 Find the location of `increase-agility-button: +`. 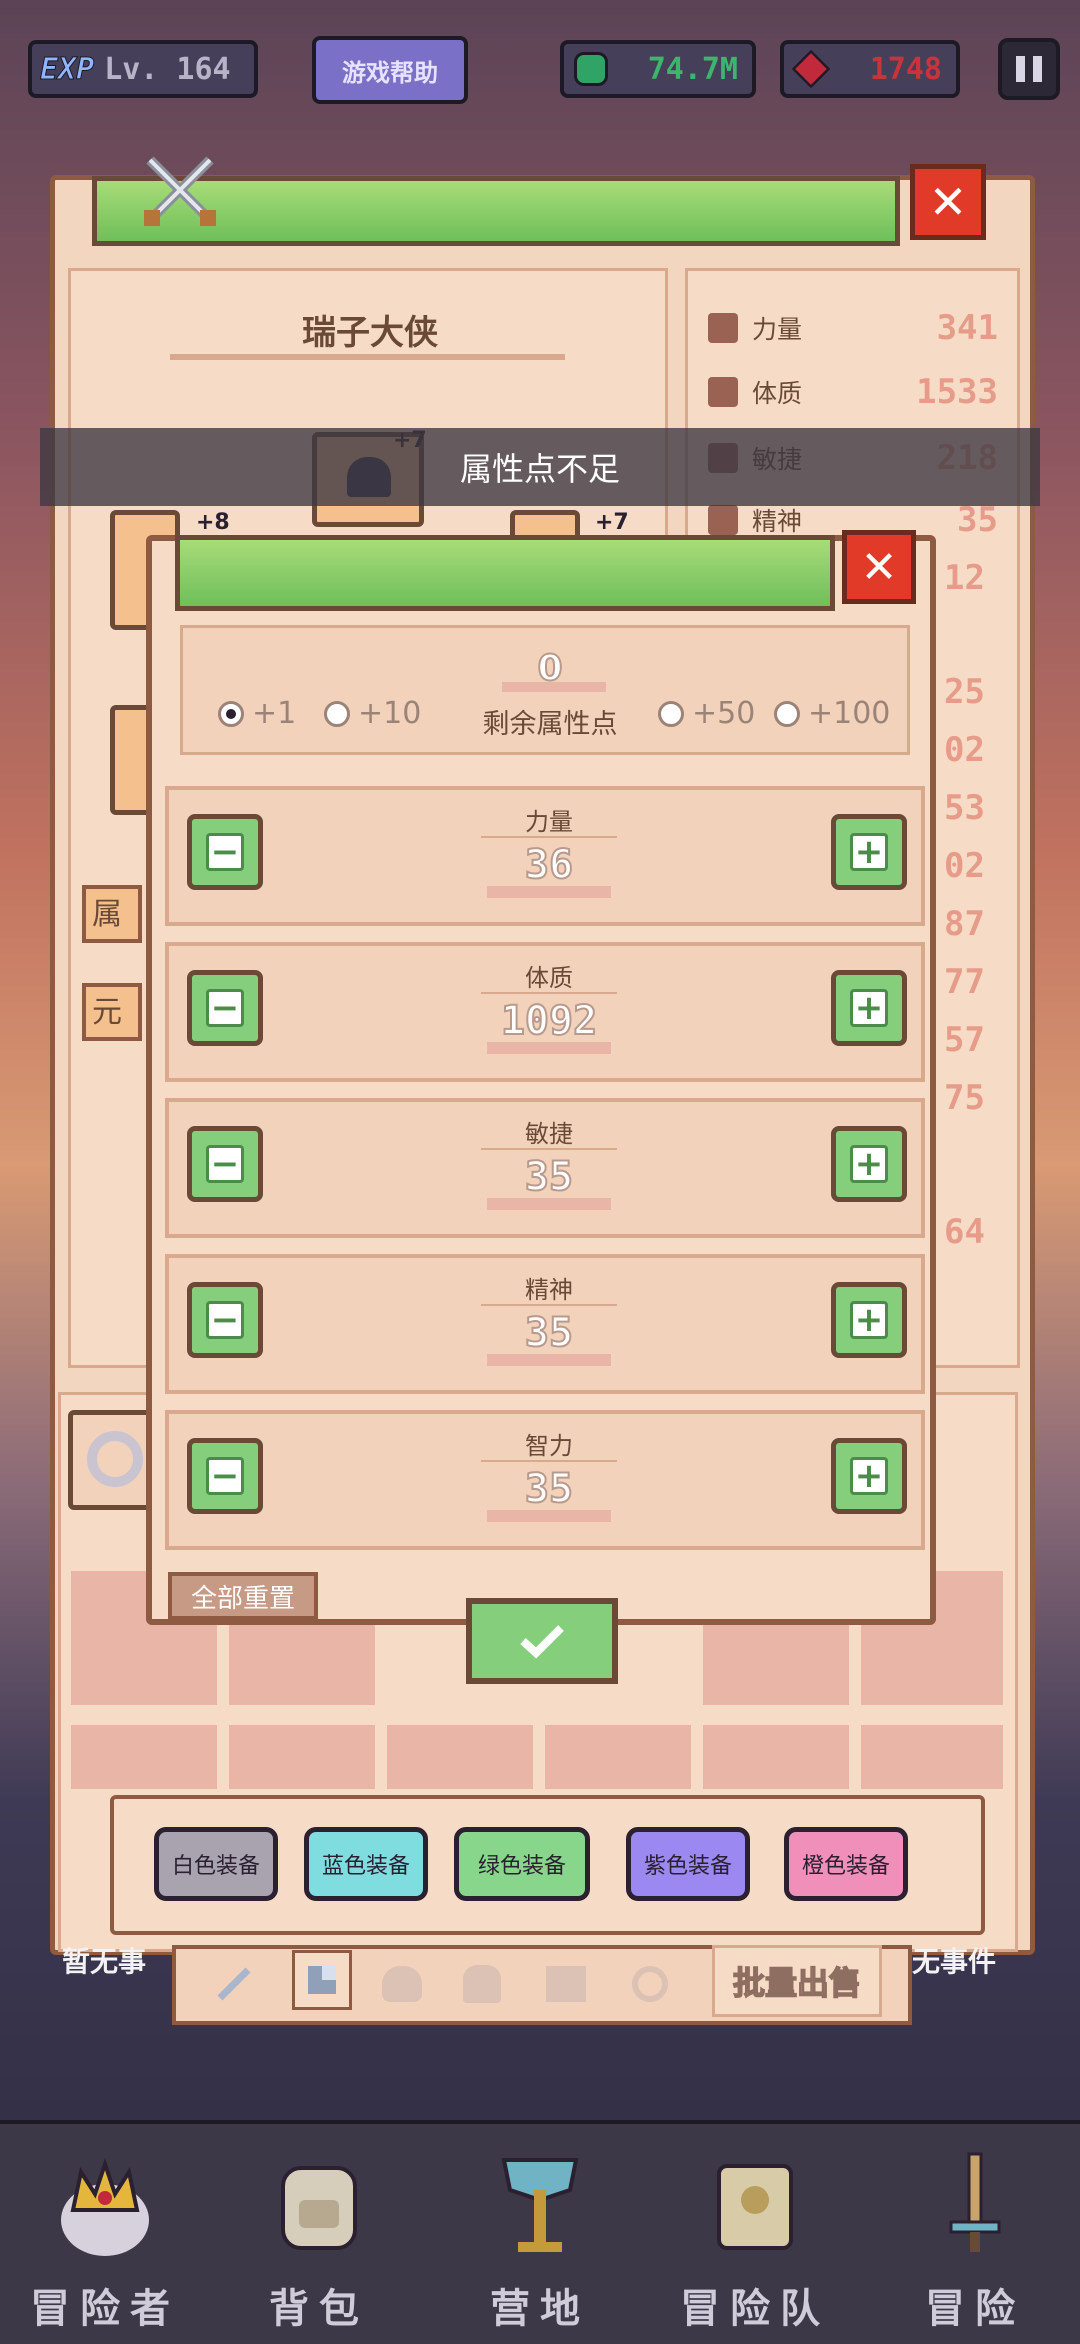

increase-agility-button: + is located at coordinates (869, 1164).